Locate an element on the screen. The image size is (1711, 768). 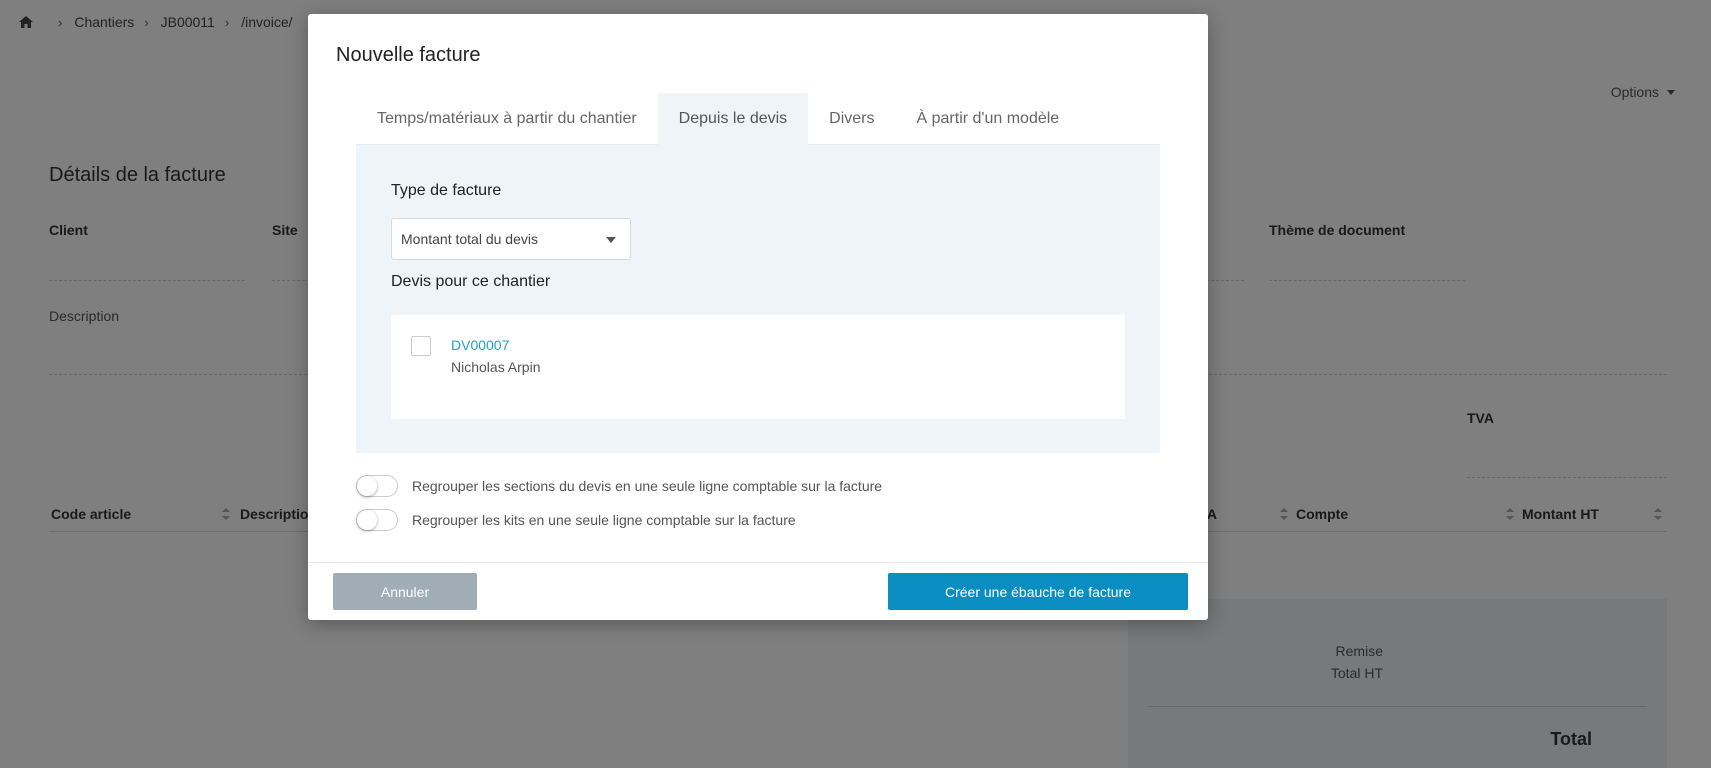
tab-misc: Divers is located at coordinates (851, 119).